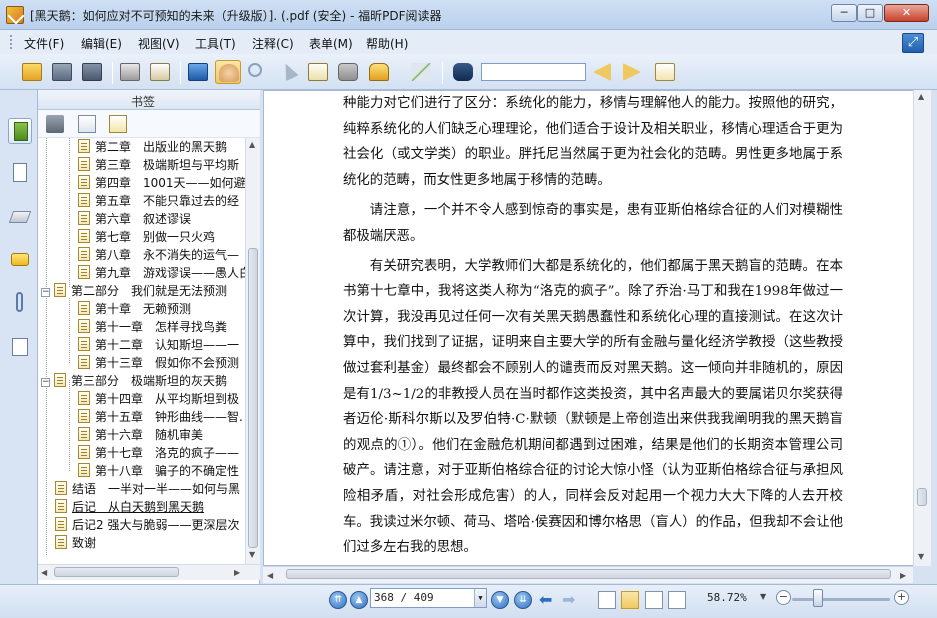  What do you see at coordinates (32, 72) in the screenshot?
I see `open-folder-icon` at bounding box center [32, 72].